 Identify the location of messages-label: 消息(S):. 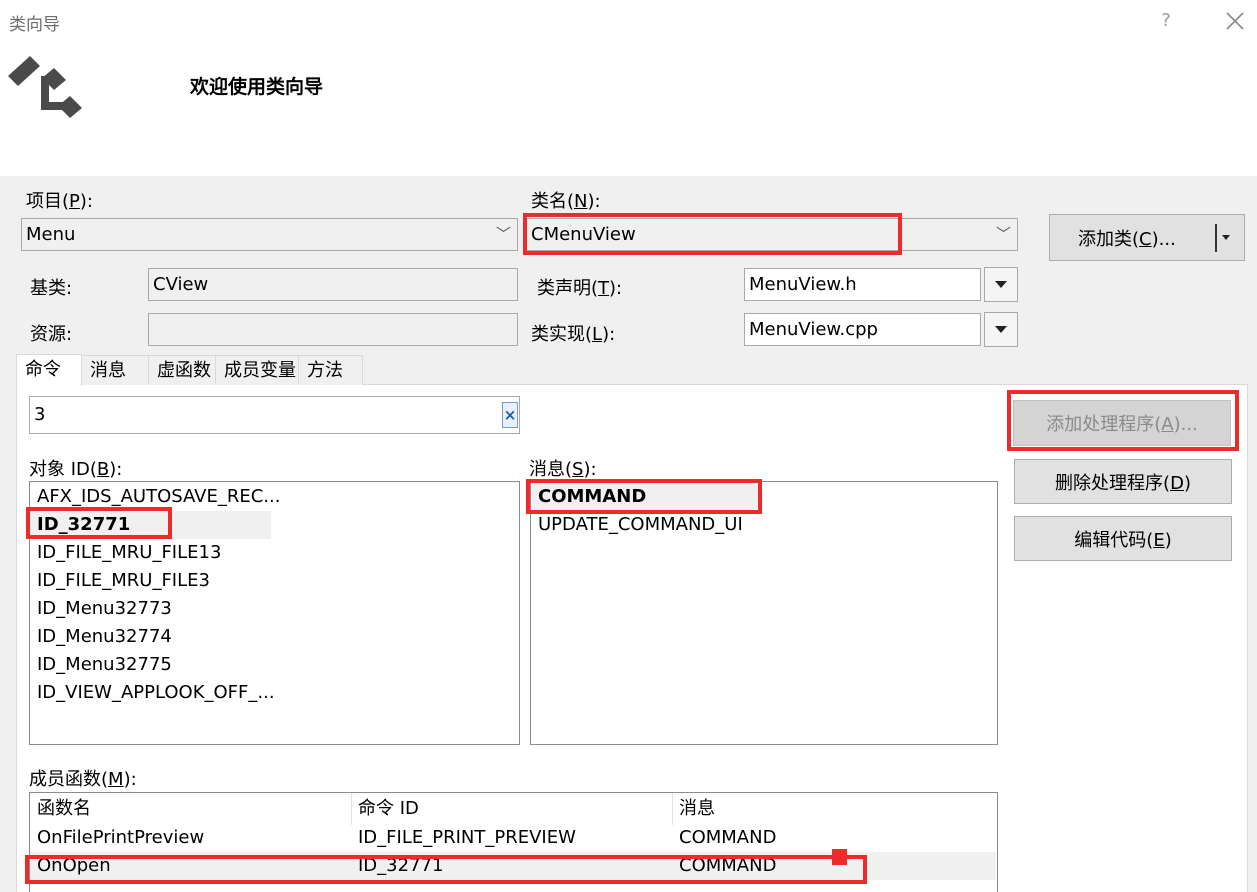
(563, 469).